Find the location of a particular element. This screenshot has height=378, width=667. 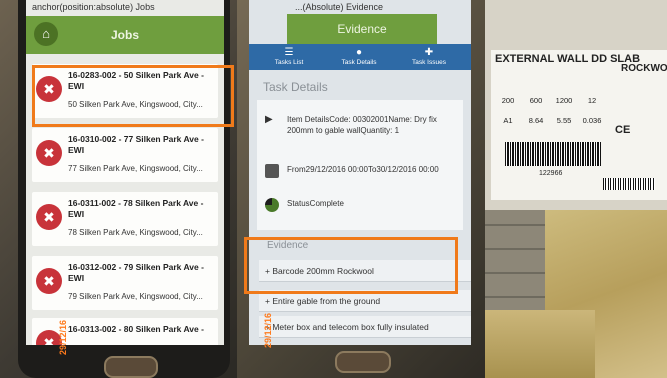

barcode-number: 122966 is located at coordinates (551, 173).